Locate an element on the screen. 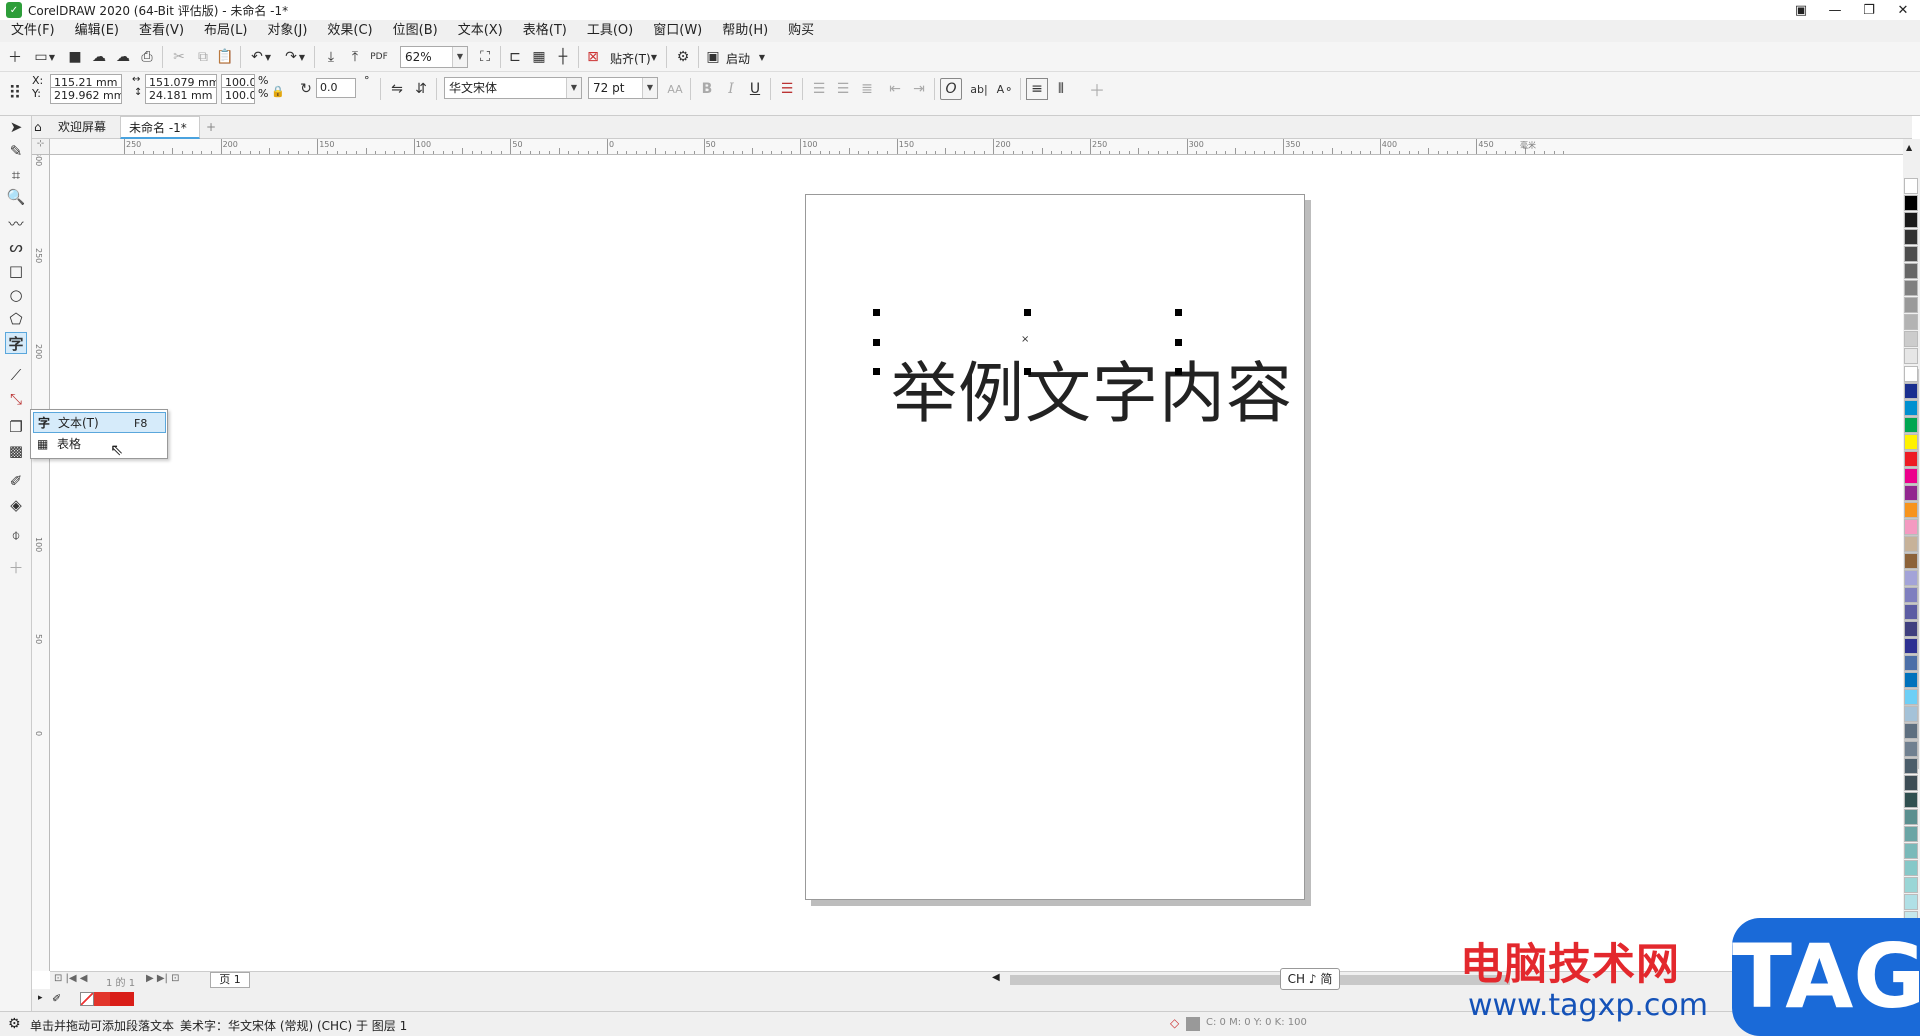 The width and height of the screenshot is (1920, 1036). minimize-button: — is located at coordinates (1835, 10).